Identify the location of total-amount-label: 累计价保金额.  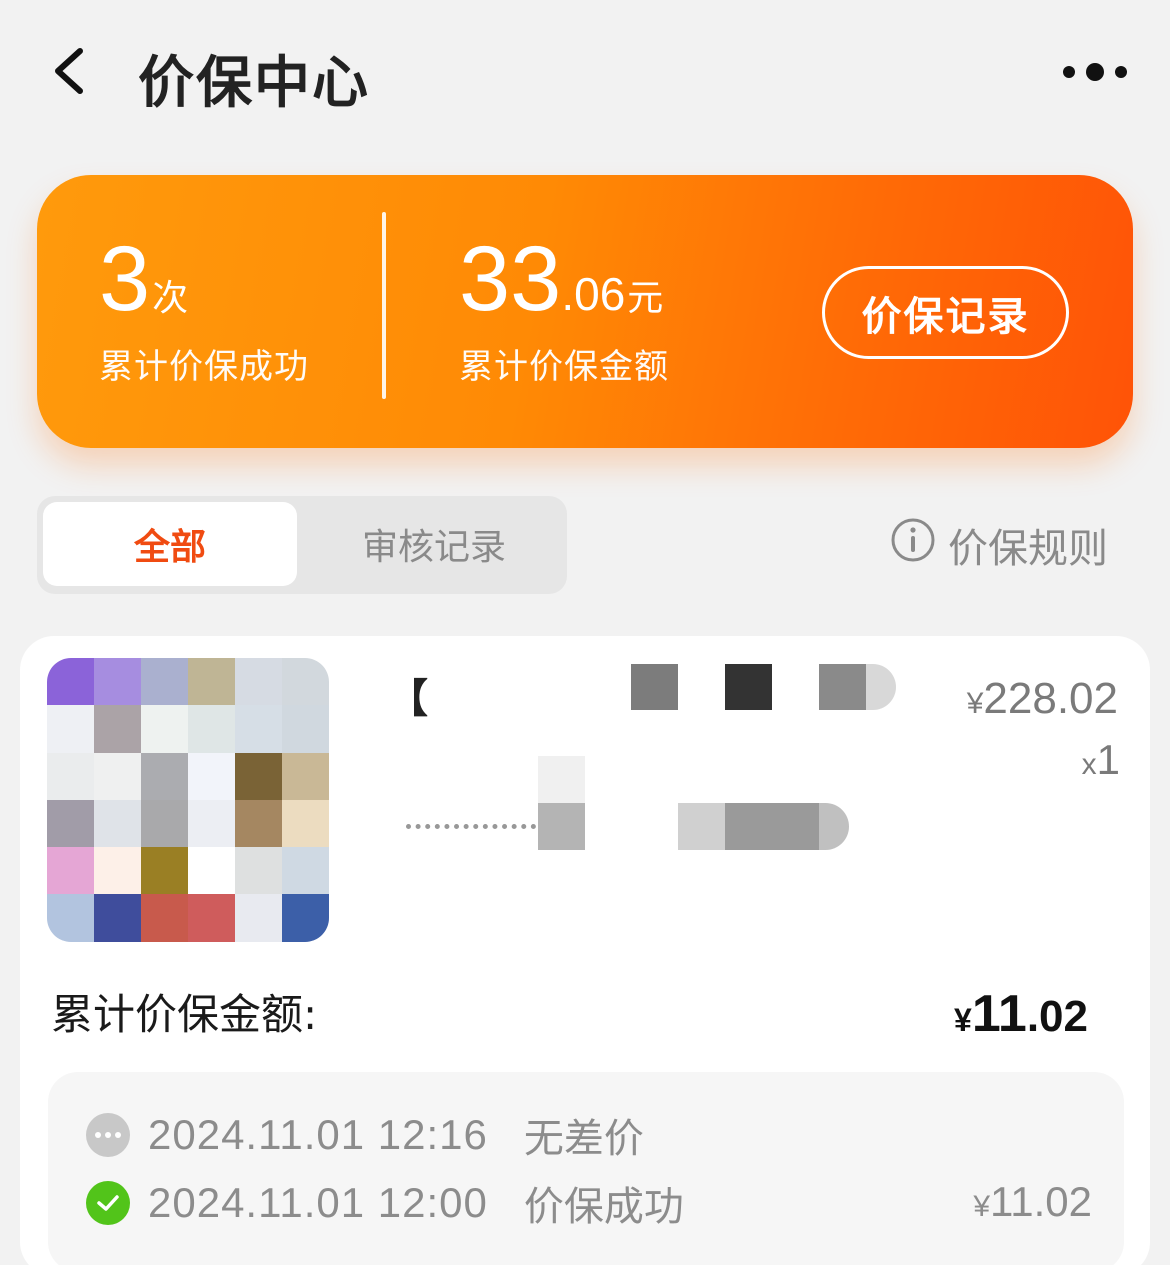
(564, 367).